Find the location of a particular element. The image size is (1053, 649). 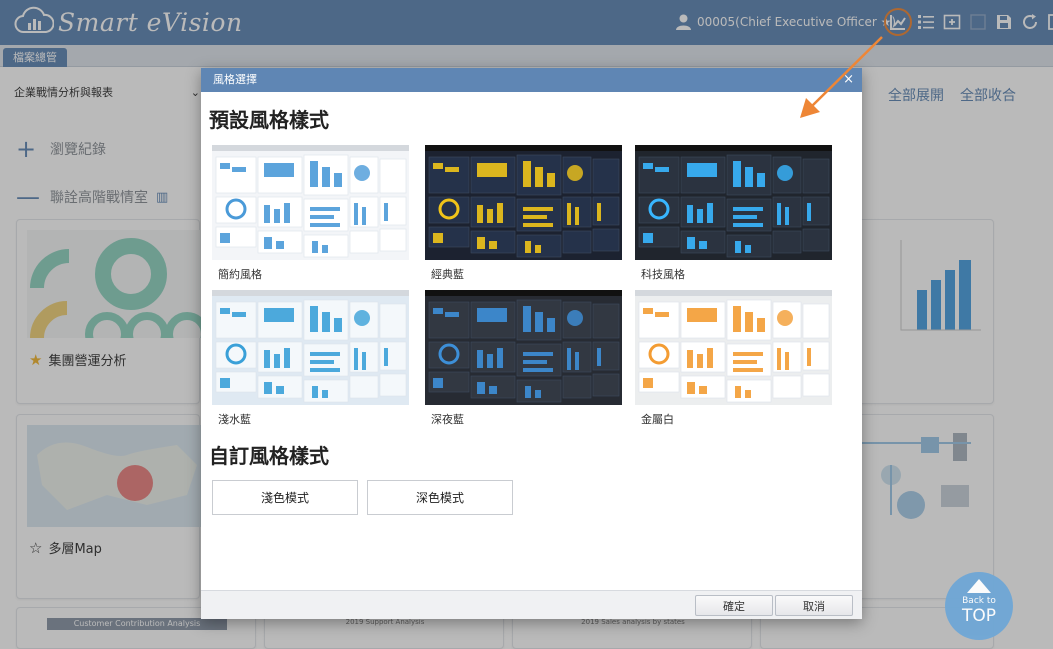

dark-mode-button: 深色模式 is located at coordinates (440, 497).